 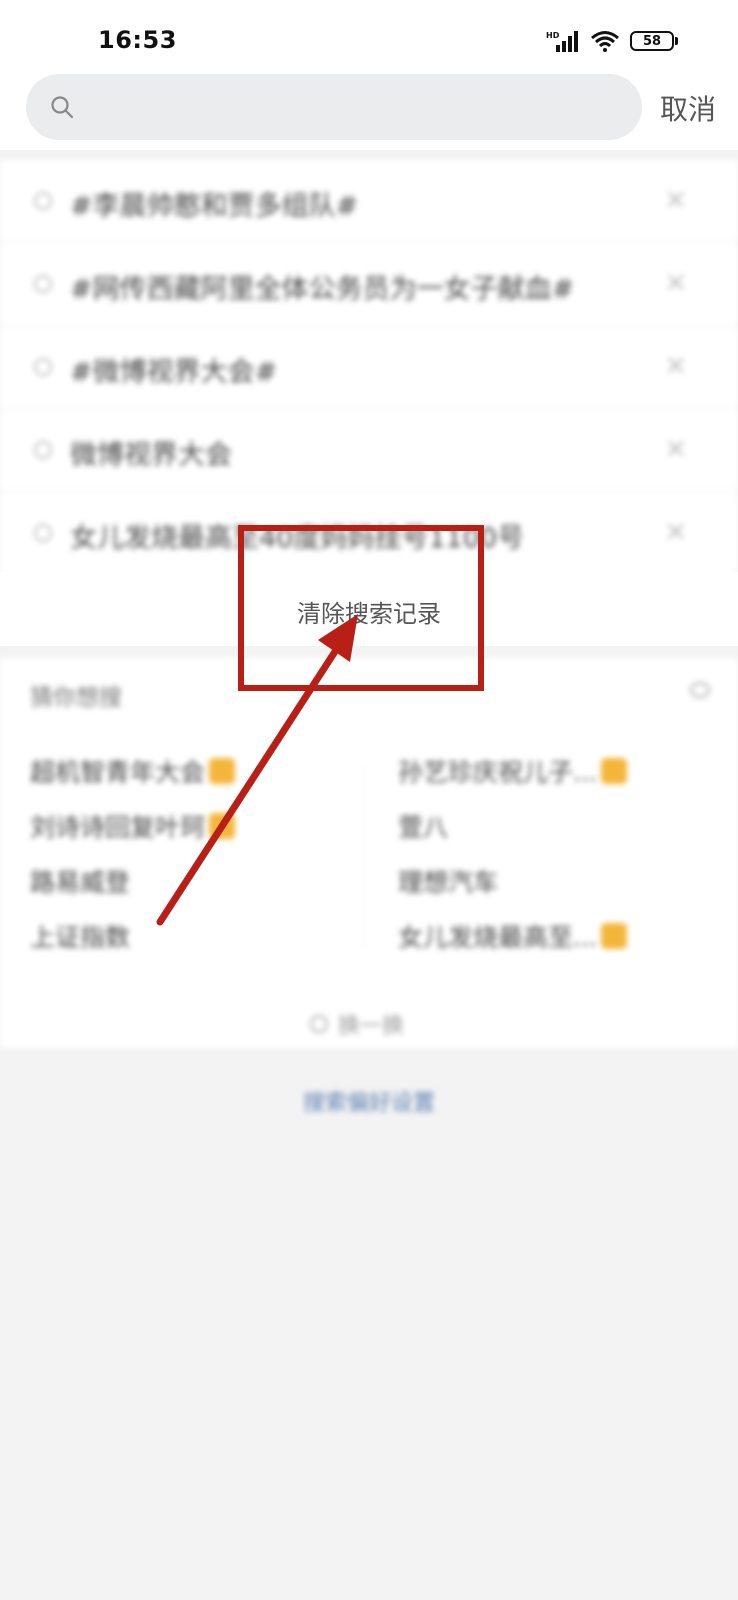 I want to click on search-icon, so click(x=62, y=109).